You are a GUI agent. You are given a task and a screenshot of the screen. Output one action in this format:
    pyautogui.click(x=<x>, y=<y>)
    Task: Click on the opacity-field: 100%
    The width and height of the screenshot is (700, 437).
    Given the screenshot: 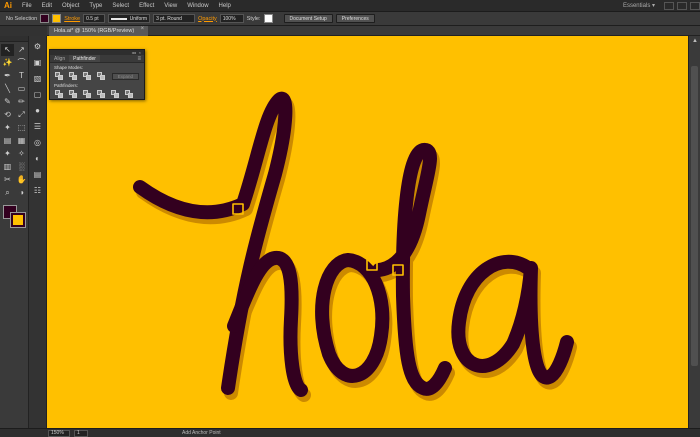 What is the action you would take?
    pyautogui.click(x=231, y=18)
    